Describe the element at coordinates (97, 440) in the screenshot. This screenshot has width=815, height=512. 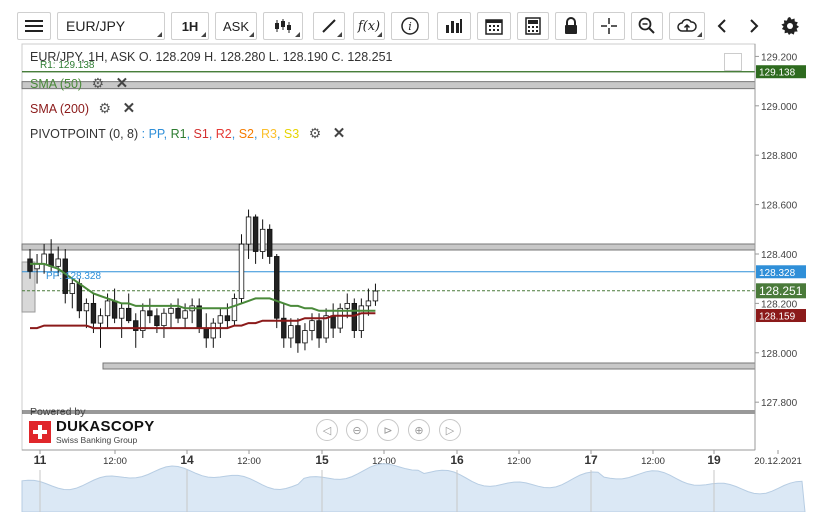
I see `brand-subtitle: Swiss Banking Group` at that location.